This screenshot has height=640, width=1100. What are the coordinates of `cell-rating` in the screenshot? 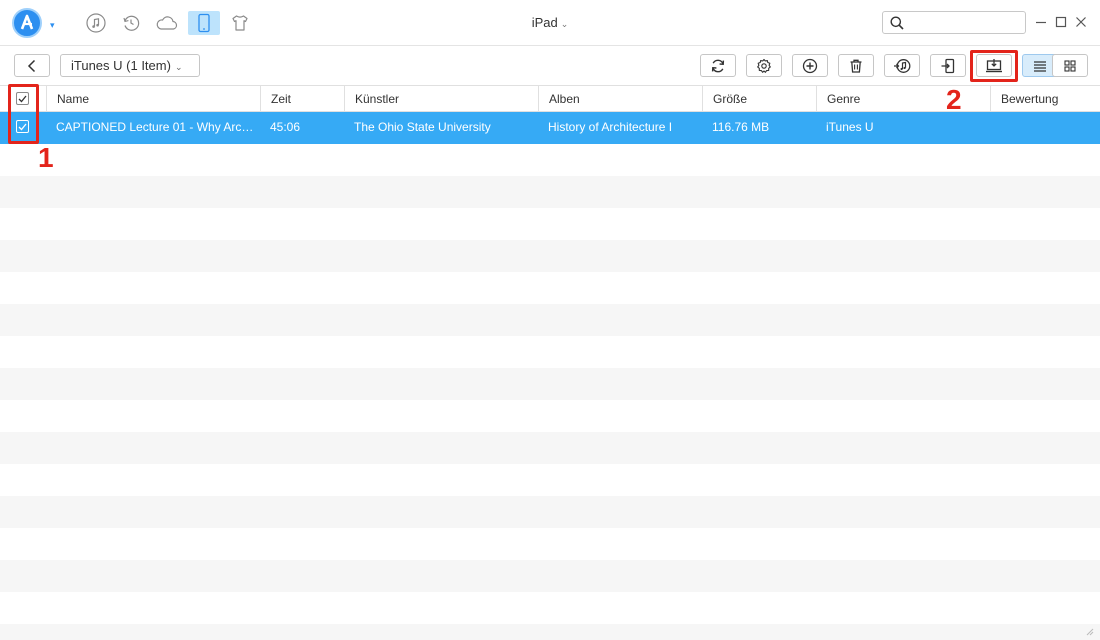 It's located at (1045, 127).